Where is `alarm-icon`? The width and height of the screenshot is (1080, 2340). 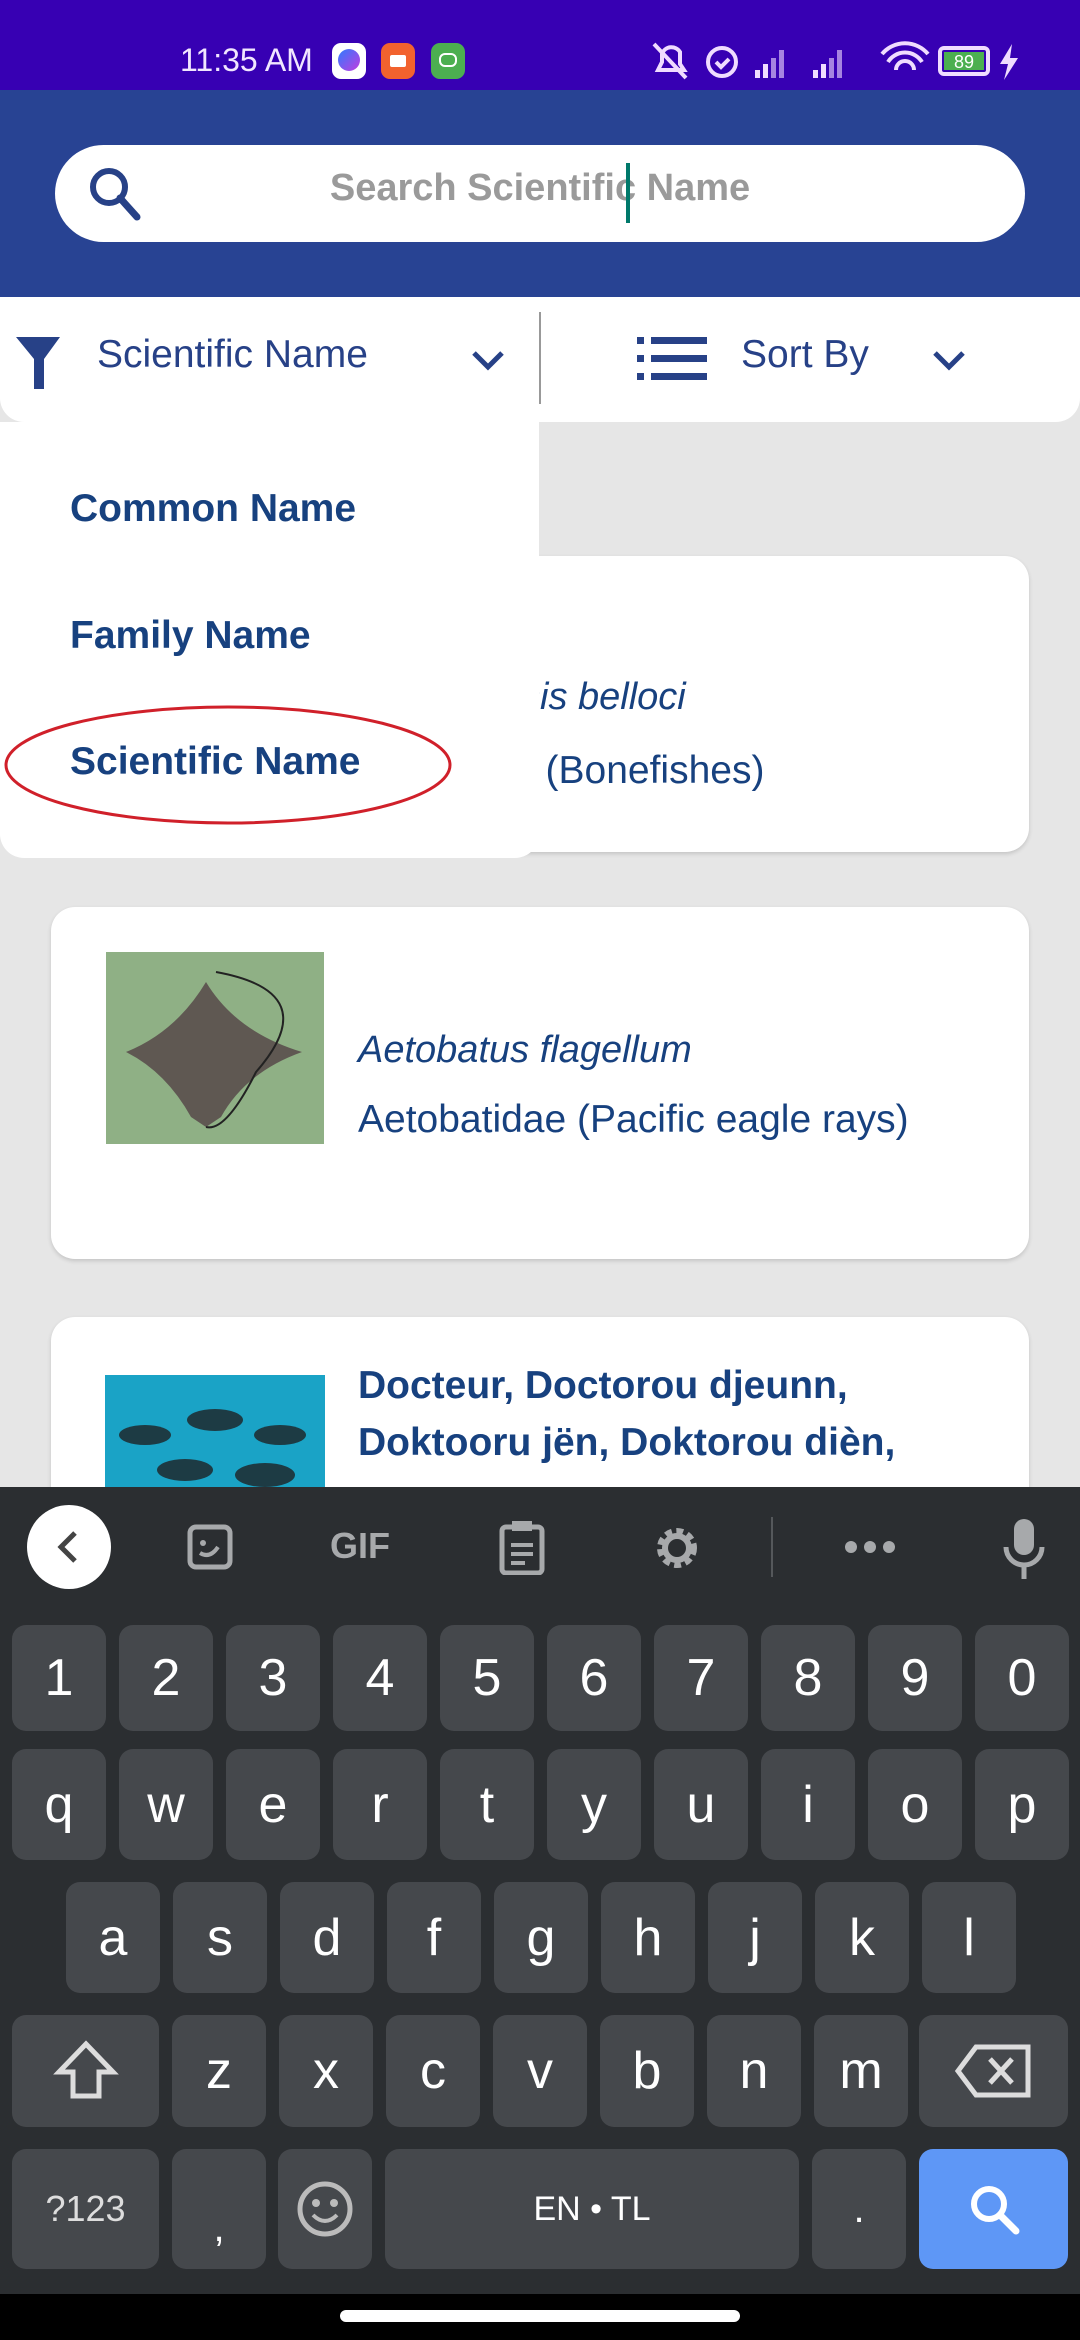
alarm-icon is located at coordinates (722, 62).